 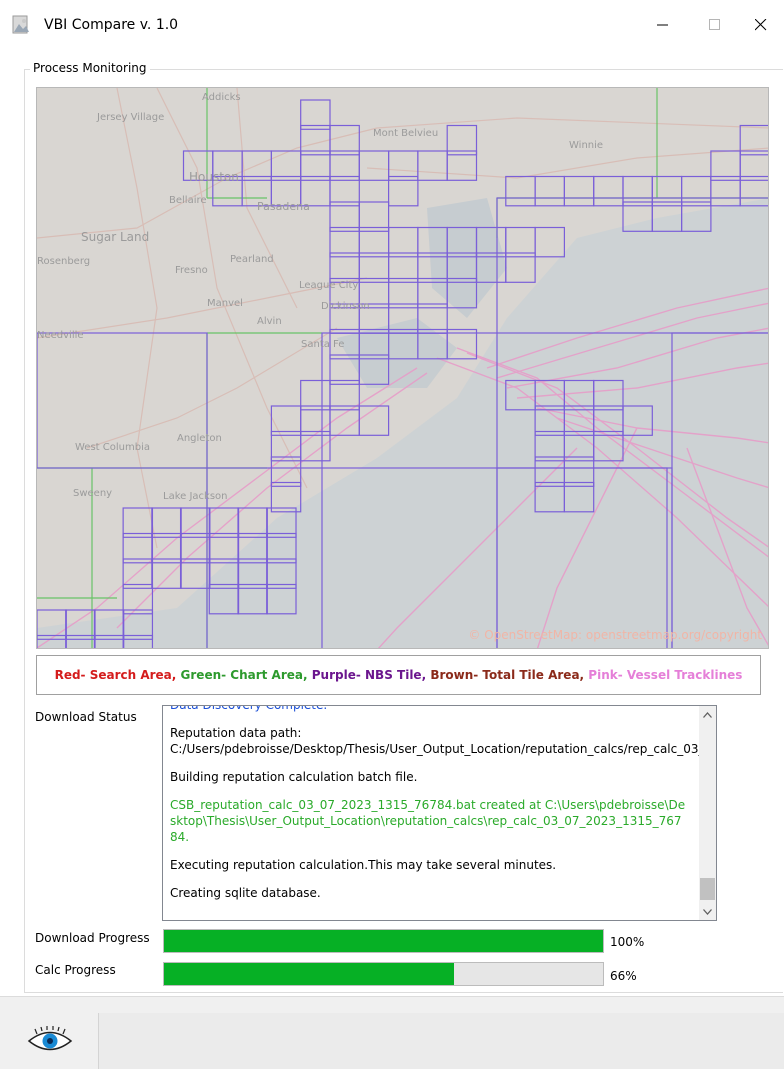 I want to click on close-icon, so click(x=761, y=25).